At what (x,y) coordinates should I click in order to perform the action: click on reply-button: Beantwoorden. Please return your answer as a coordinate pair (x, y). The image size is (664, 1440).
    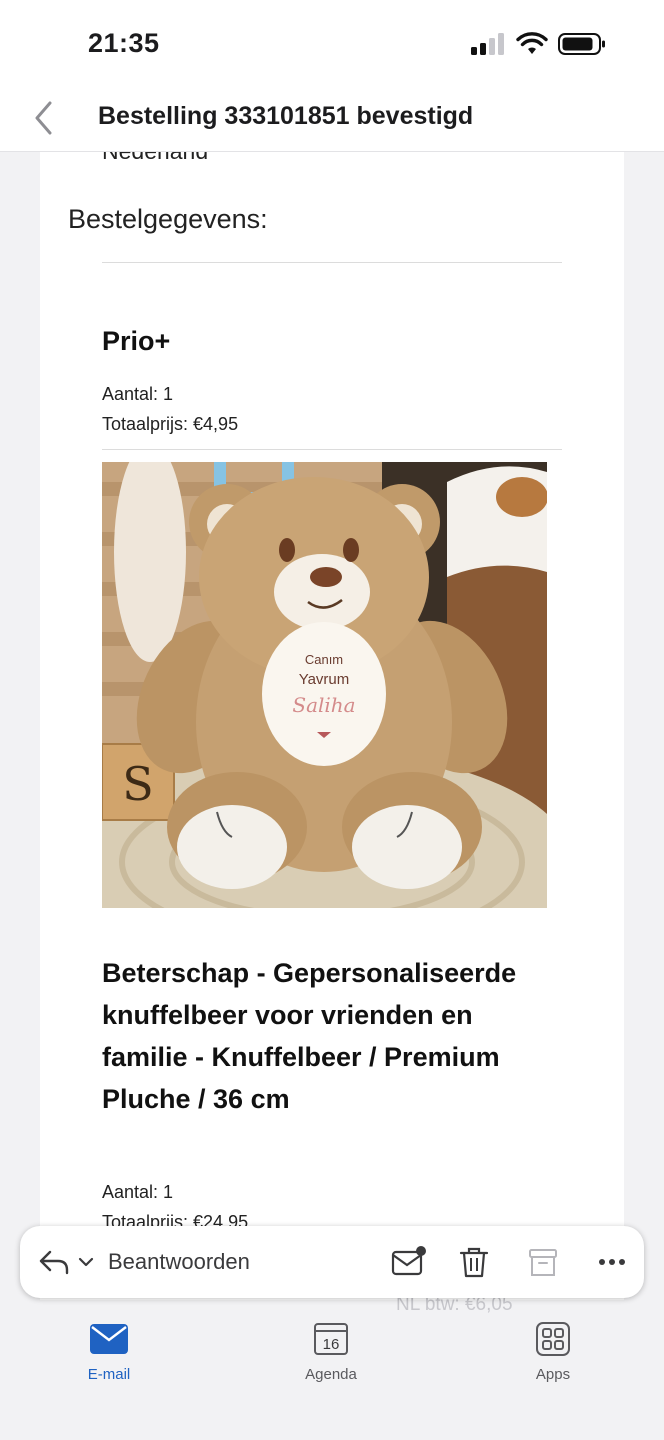
    Looking at the image, I should click on (179, 1262).